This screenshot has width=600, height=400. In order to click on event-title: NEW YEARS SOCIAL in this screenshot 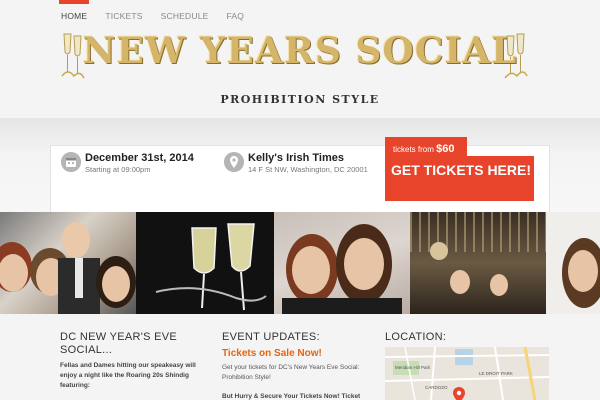, I will do `click(300, 51)`.